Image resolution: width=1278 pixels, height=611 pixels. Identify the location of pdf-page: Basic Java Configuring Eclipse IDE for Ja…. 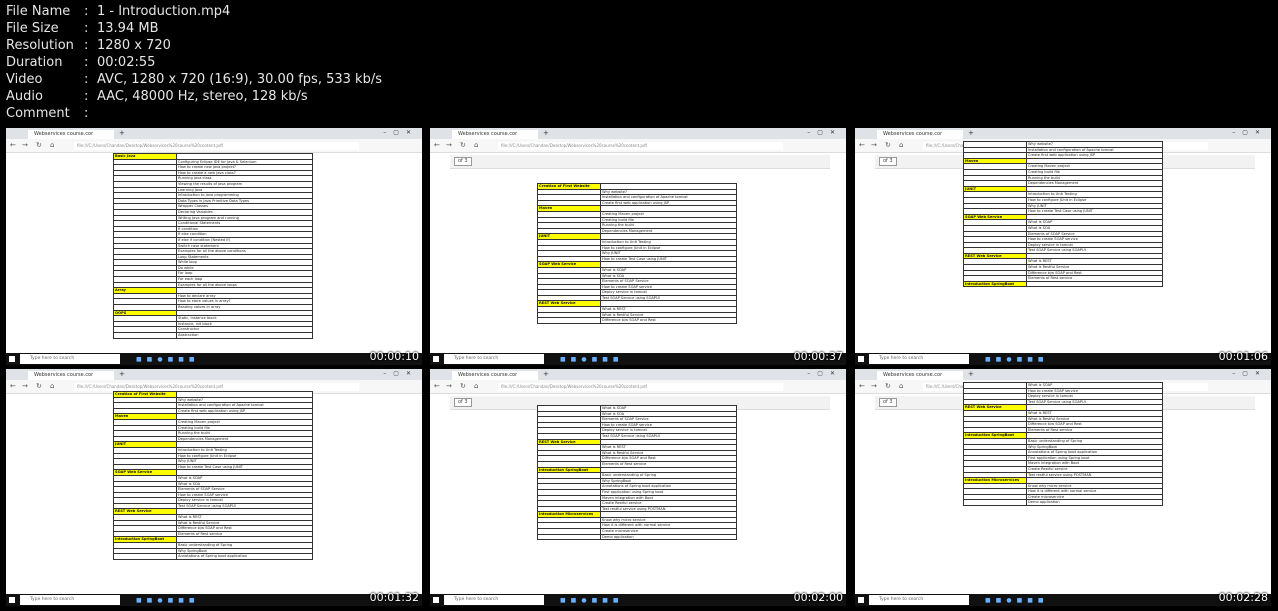
(213, 253).